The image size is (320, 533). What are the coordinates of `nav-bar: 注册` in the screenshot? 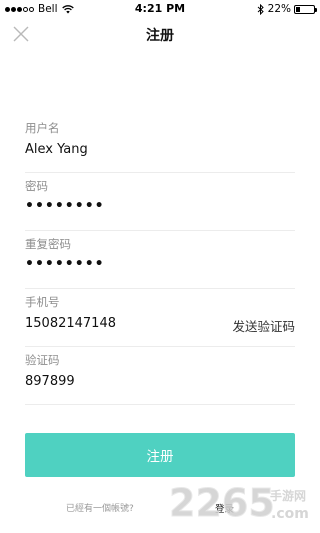 It's located at (160, 33).